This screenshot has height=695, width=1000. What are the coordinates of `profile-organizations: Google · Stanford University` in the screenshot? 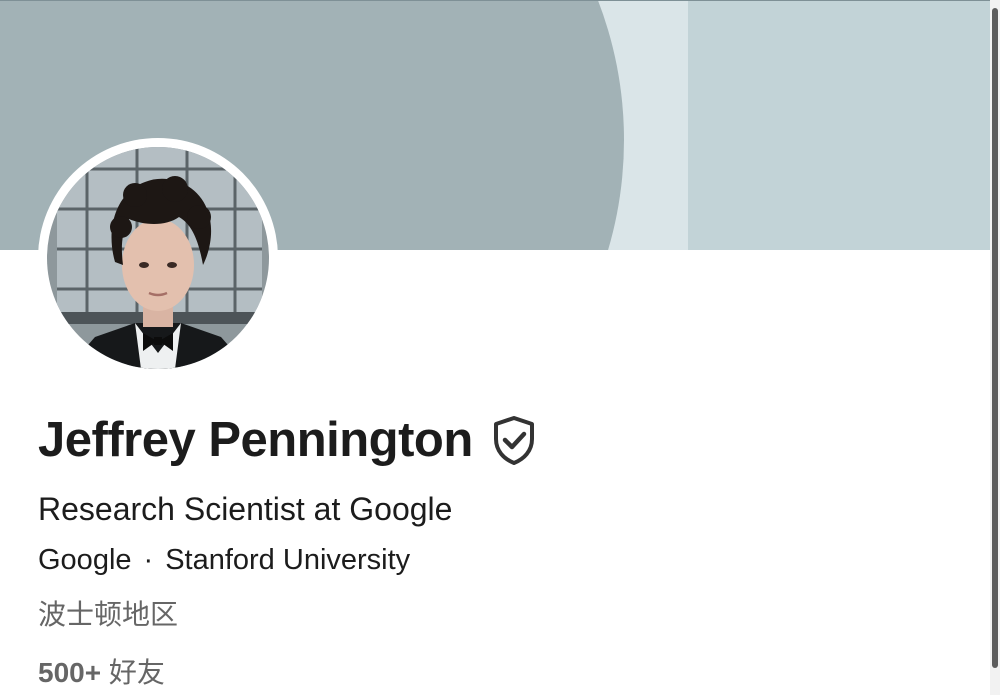 It's located at (224, 560).